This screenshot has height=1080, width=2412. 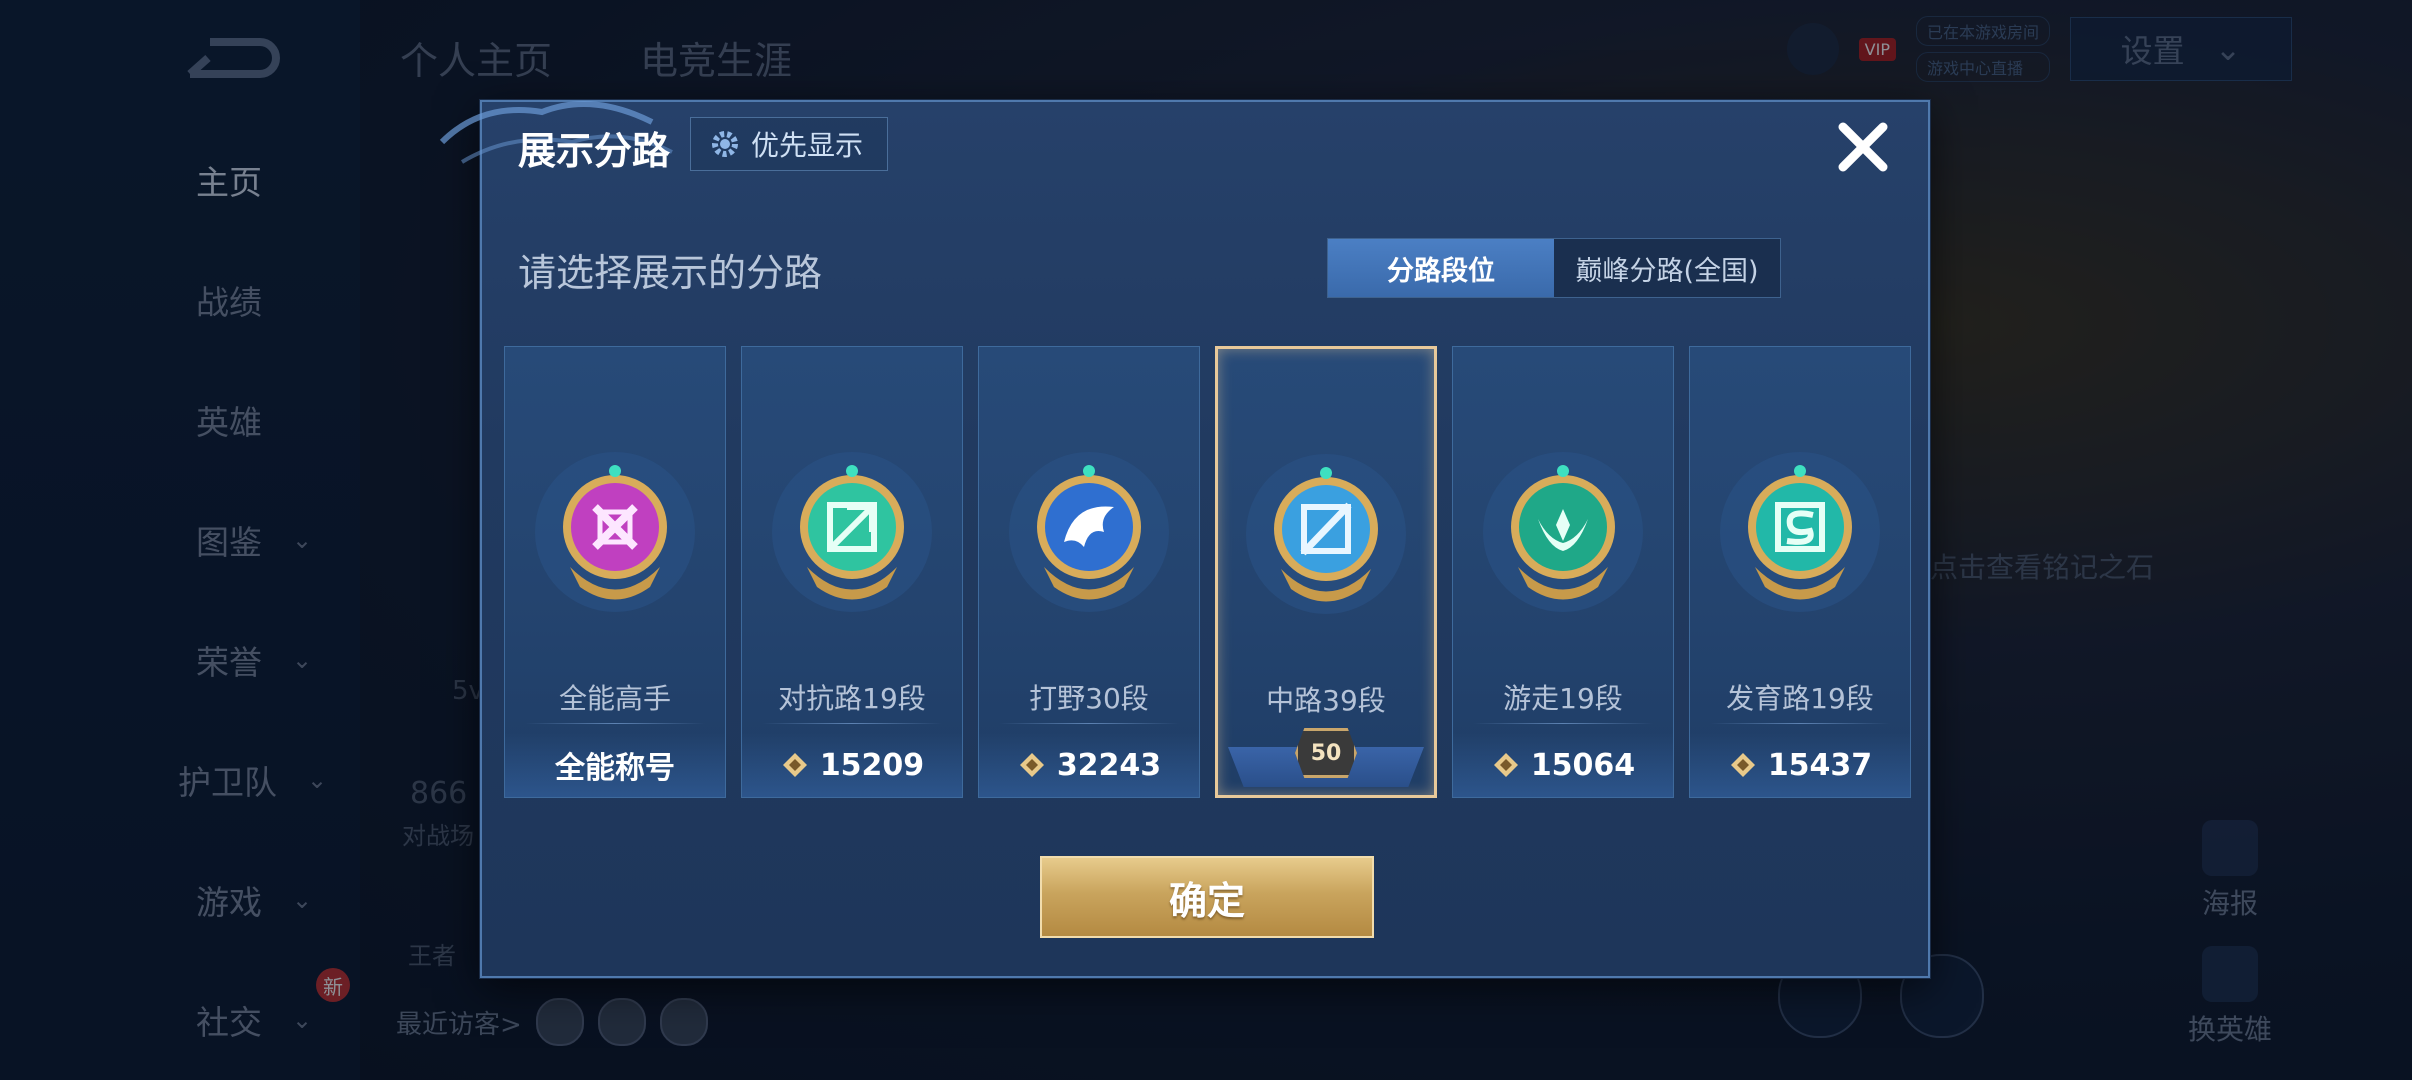 I want to click on card-footer: 全能称号, so click(x=615, y=765).